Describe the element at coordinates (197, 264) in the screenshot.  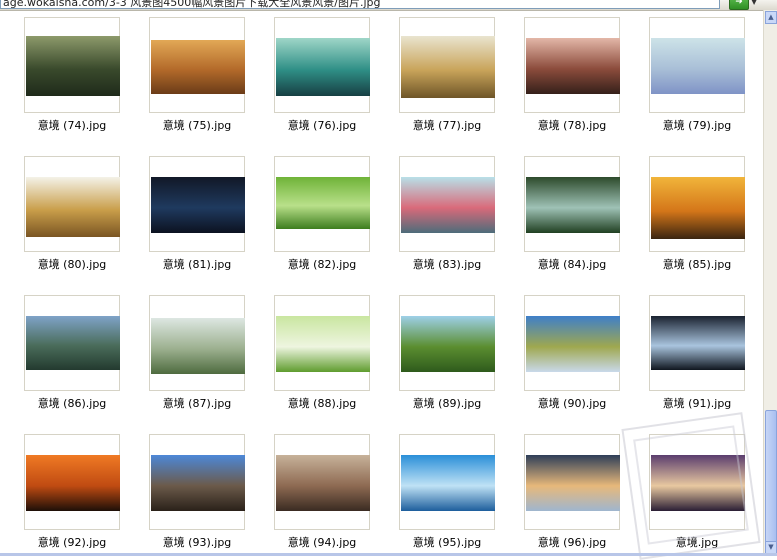
I see `thumbnail-caption: 意境 (81).jpg` at that location.